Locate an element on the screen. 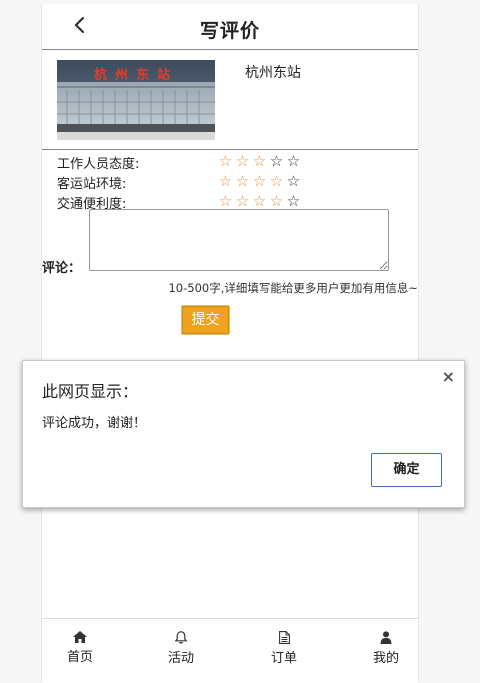  tab-home: 首页 is located at coordinates (80, 648).